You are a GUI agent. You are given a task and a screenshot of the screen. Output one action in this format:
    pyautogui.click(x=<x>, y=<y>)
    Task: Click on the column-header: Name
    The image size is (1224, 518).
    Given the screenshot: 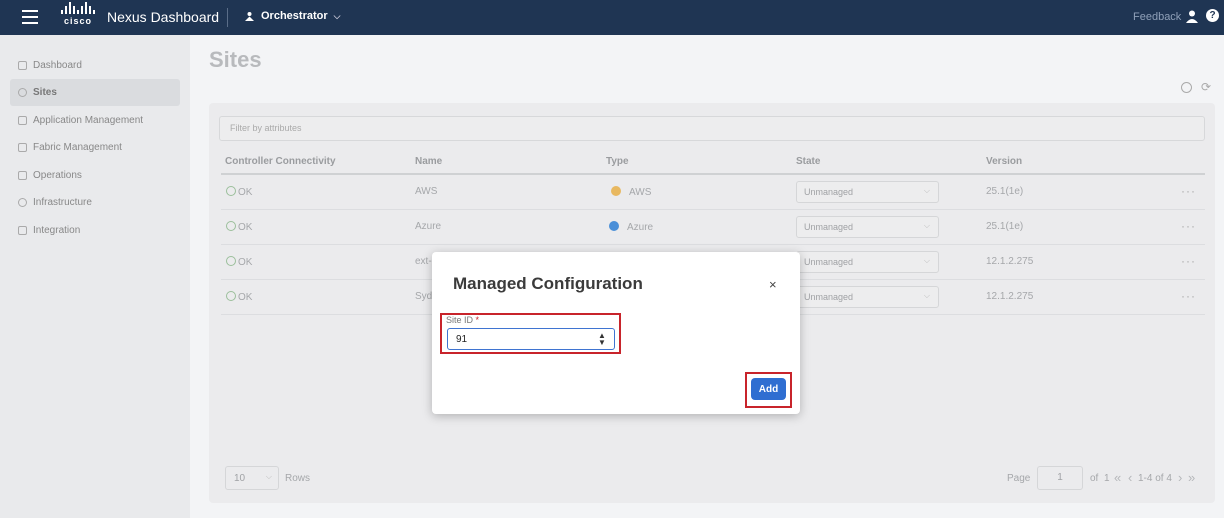 What is the action you would take?
    pyautogui.click(x=428, y=161)
    